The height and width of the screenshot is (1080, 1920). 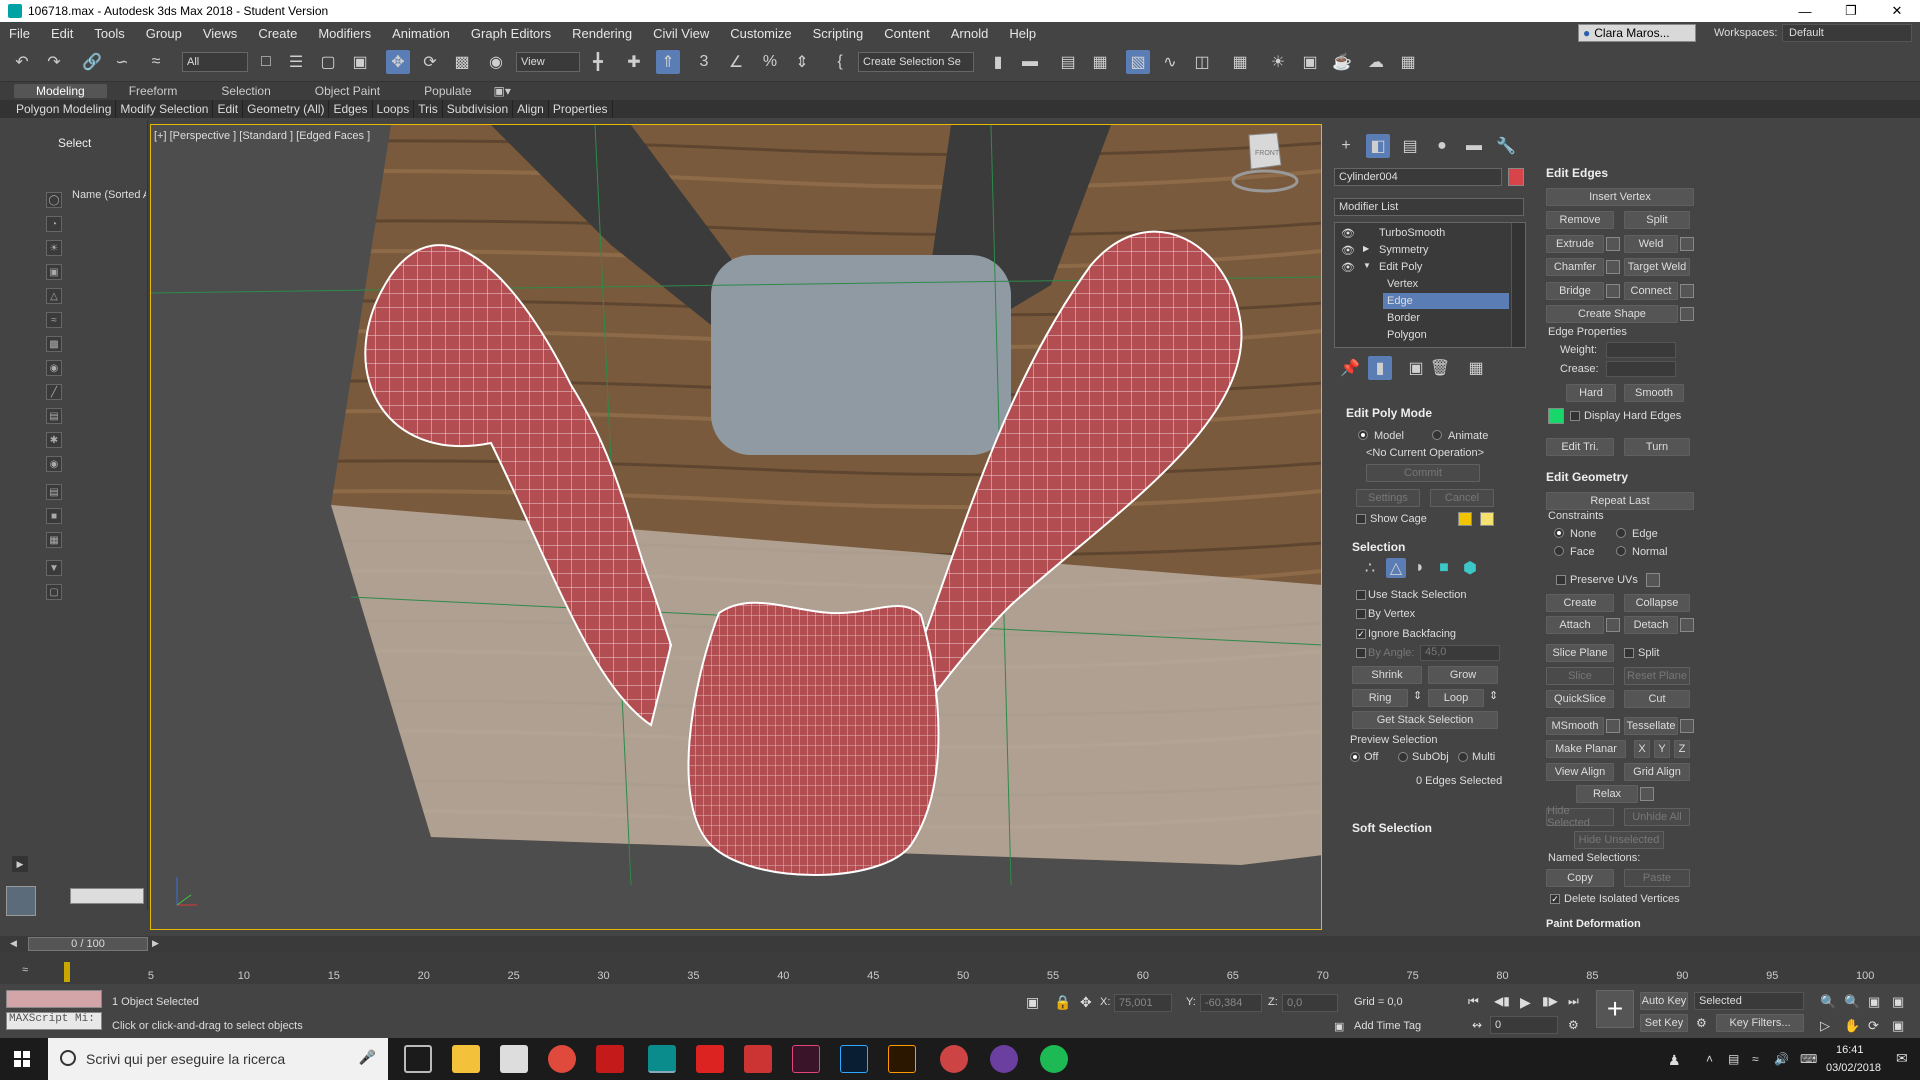 What do you see at coordinates (1701, 1023) in the screenshot?
I see `key-filter-icon: ⚙` at bounding box center [1701, 1023].